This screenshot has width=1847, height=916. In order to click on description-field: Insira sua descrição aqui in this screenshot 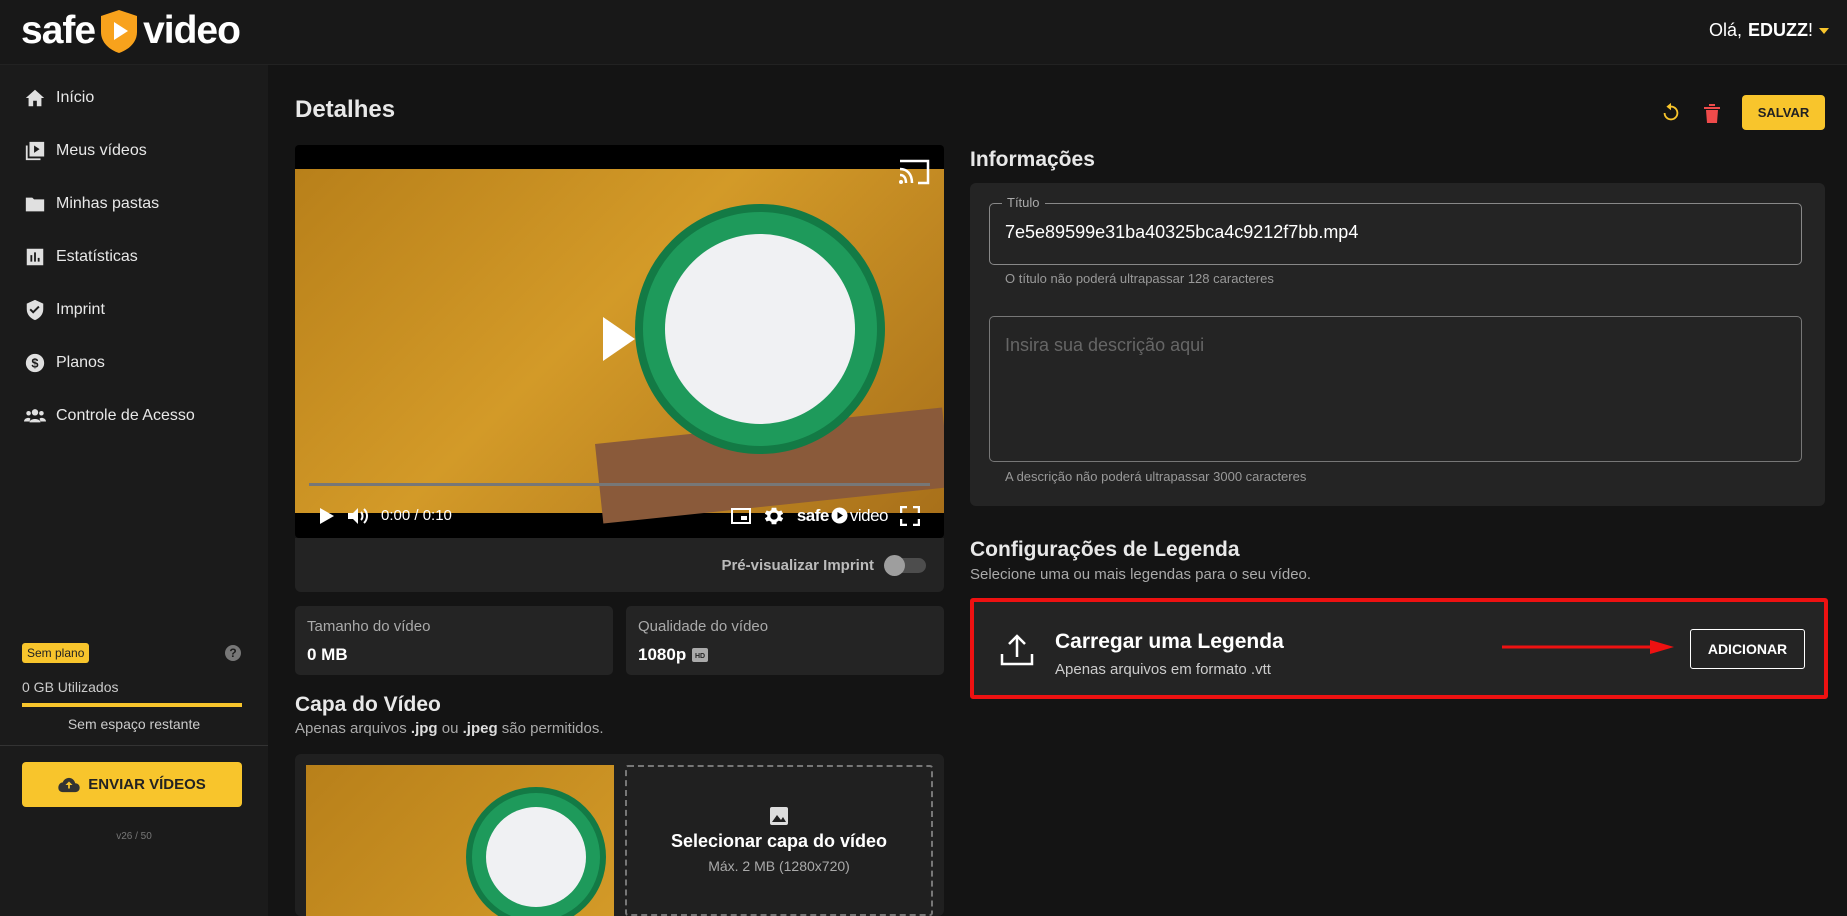, I will do `click(1395, 389)`.